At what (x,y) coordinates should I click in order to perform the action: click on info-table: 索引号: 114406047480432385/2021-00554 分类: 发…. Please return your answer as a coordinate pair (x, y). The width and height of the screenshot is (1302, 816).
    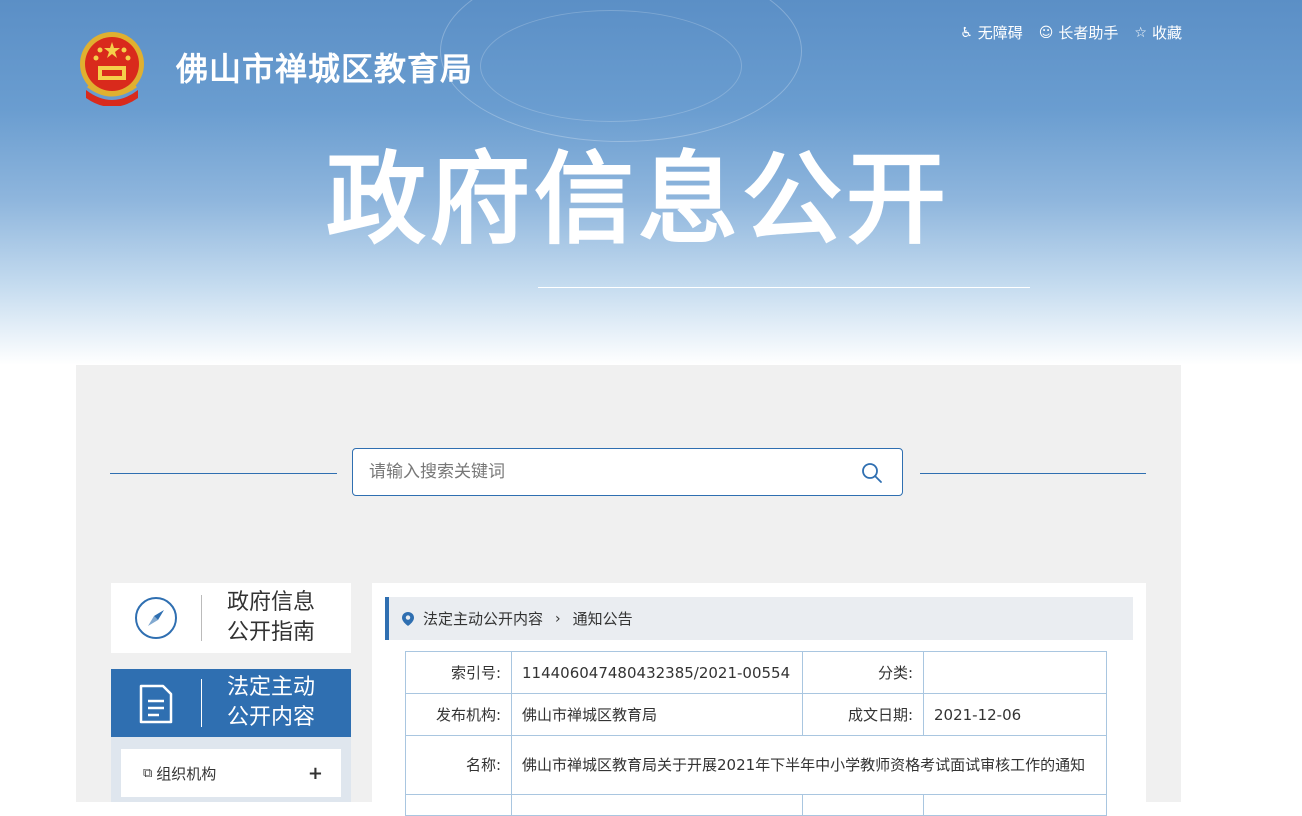
    Looking at the image, I should click on (756, 733).